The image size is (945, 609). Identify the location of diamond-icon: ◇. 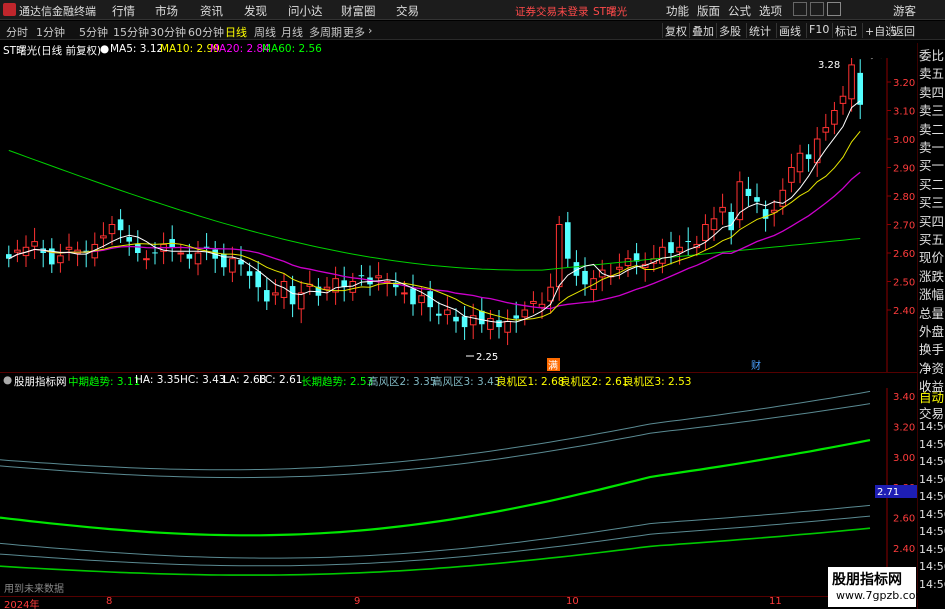
(872, 59).